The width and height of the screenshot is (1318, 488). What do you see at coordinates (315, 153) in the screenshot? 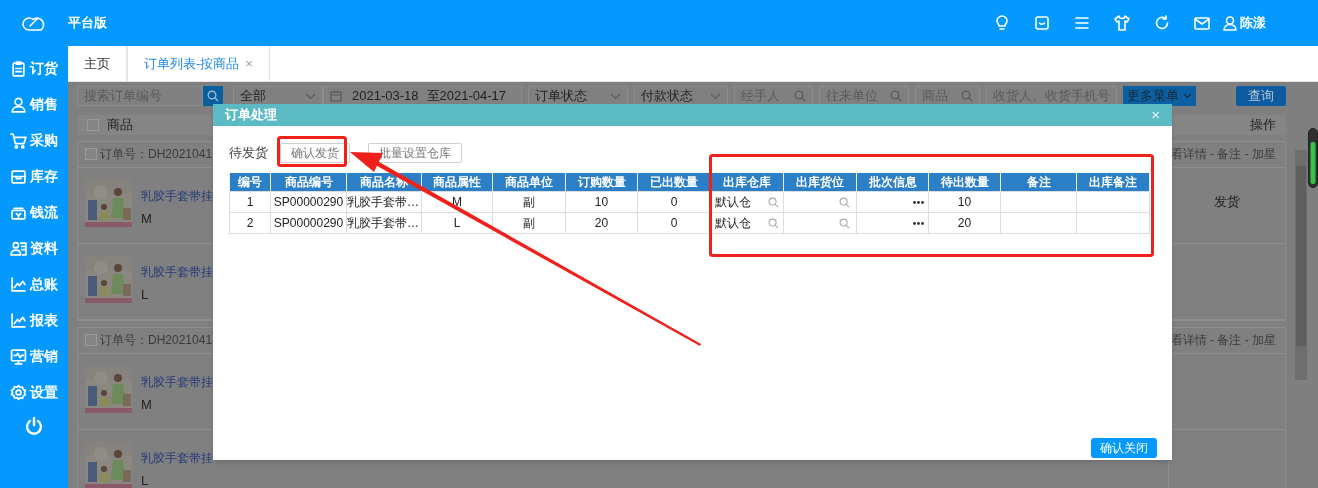
I see `action-button: 确认发货` at bounding box center [315, 153].